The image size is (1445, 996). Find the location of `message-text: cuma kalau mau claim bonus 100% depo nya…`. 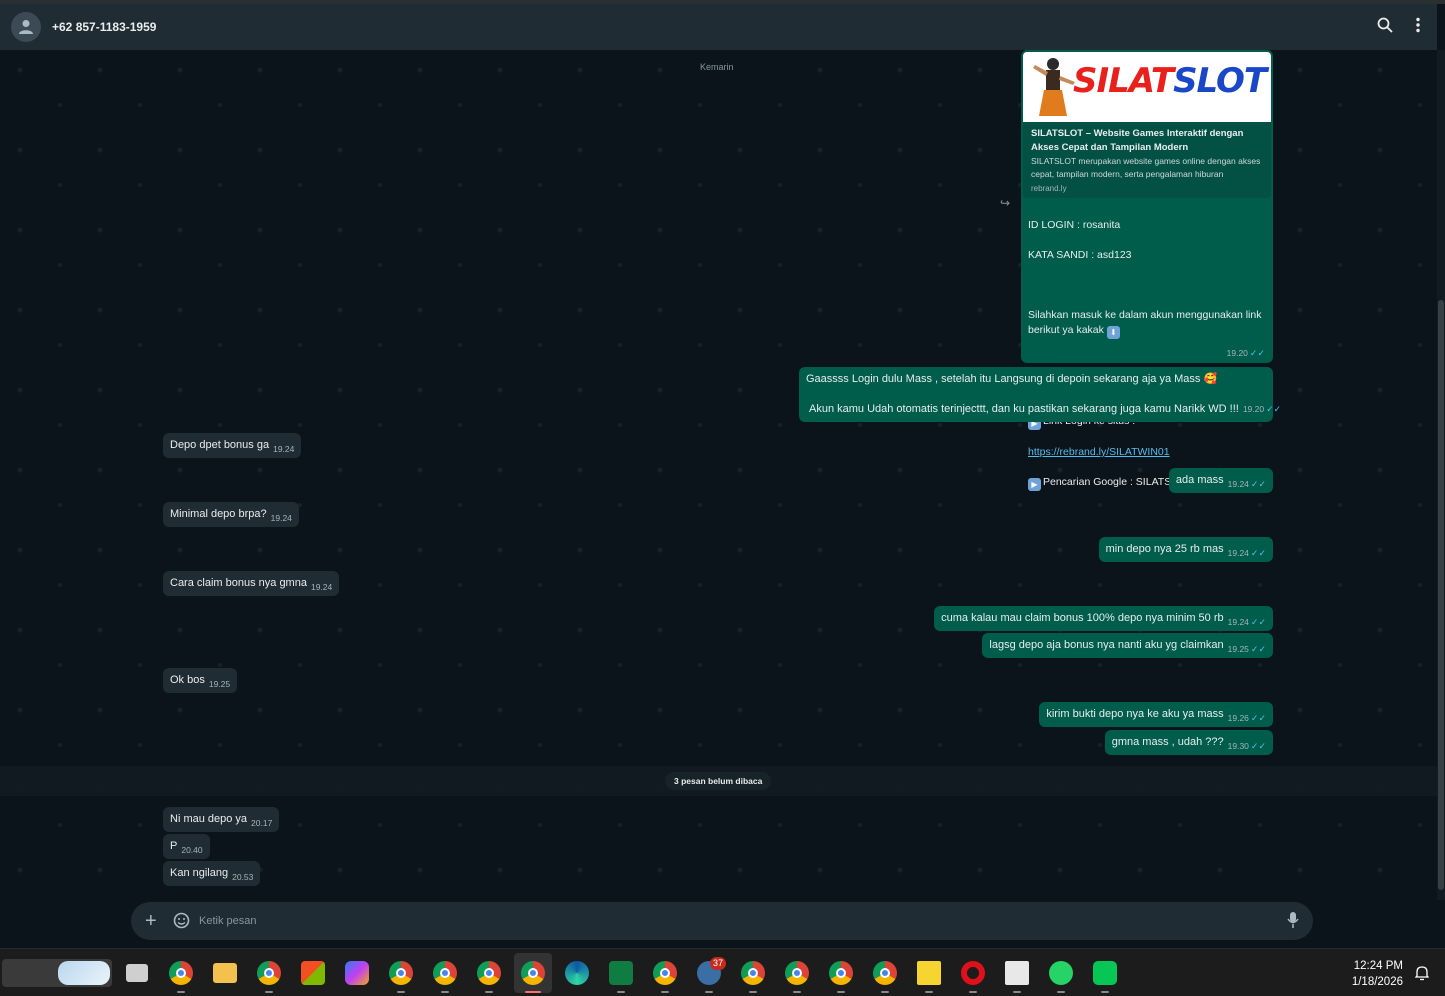

message-text: cuma kalau mau claim bonus 100% depo nya… is located at coordinates (1082, 618).